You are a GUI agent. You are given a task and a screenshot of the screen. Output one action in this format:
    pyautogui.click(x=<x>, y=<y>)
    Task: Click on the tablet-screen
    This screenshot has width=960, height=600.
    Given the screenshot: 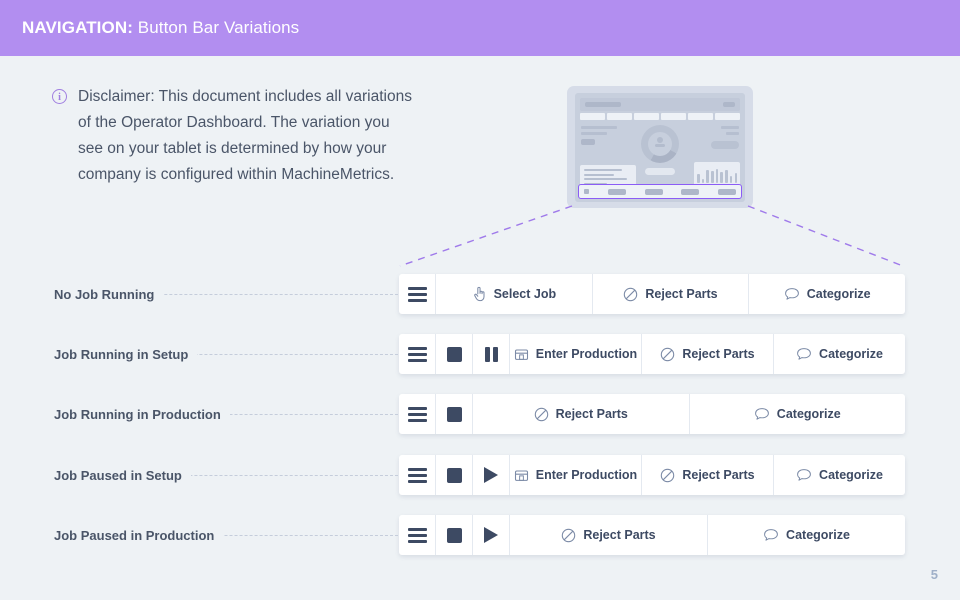 What is the action you would take?
    pyautogui.click(x=660, y=147)
    